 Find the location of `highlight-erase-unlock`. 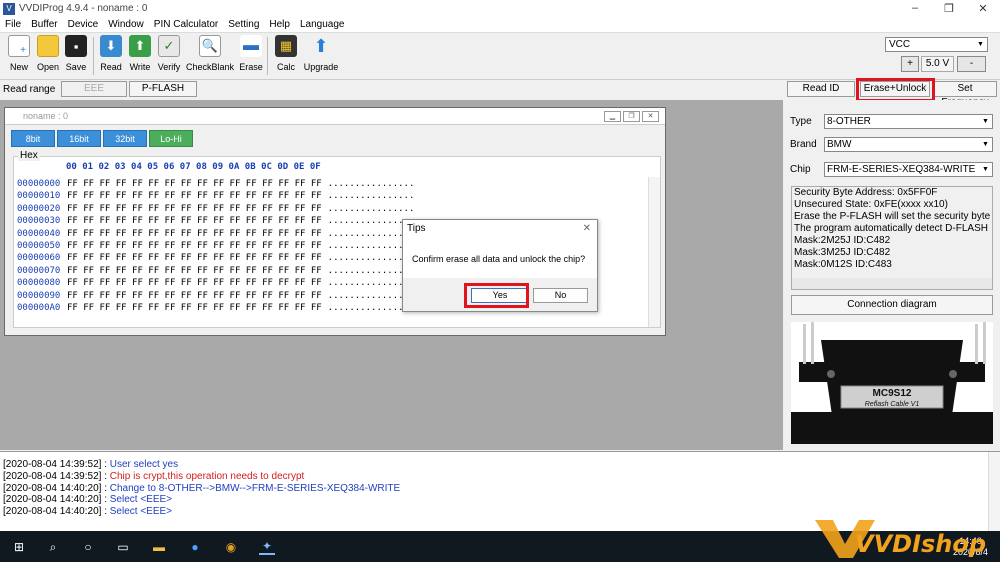

highlight-erase-unlock is located at coordinates (895, 90).